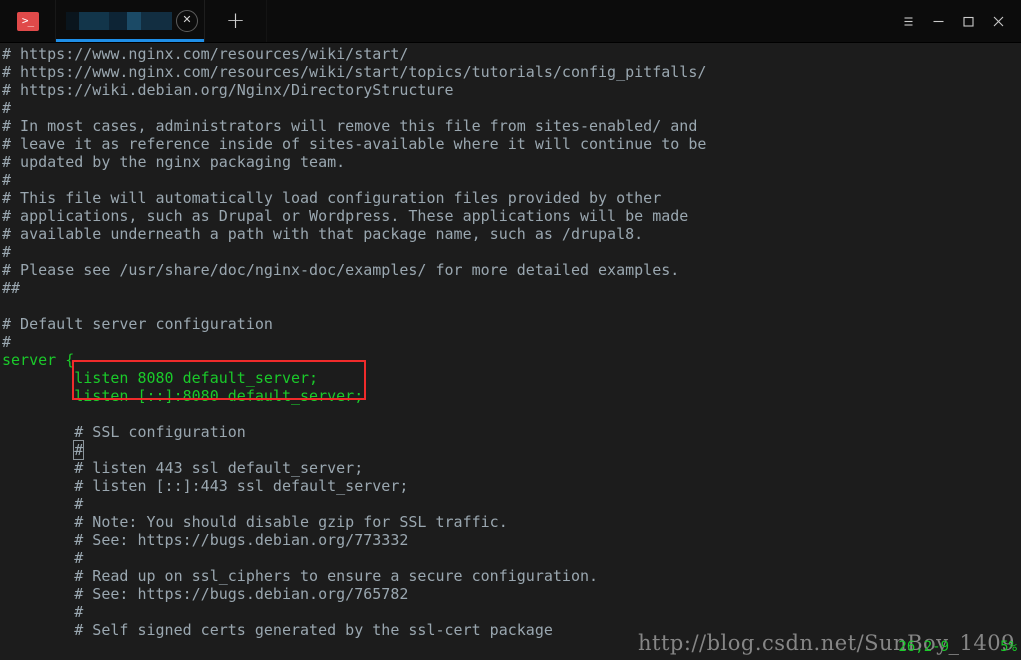 Image resolution: width=1021 pixels, height=660 pixels. I want to click on window-controls, so click(957, 21).